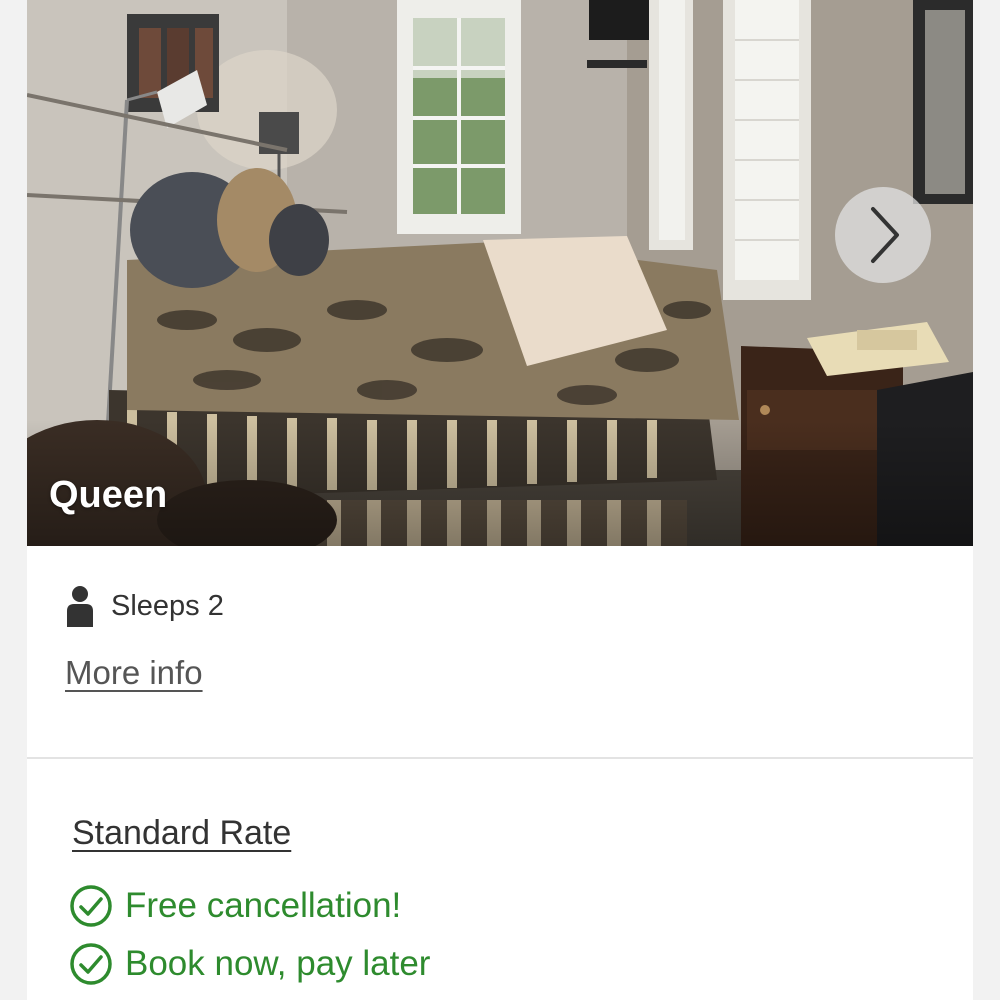  Describe the element at coordinates (263, 905) in the screenshot. I see `feature-label: Free cancellation!` at that location.